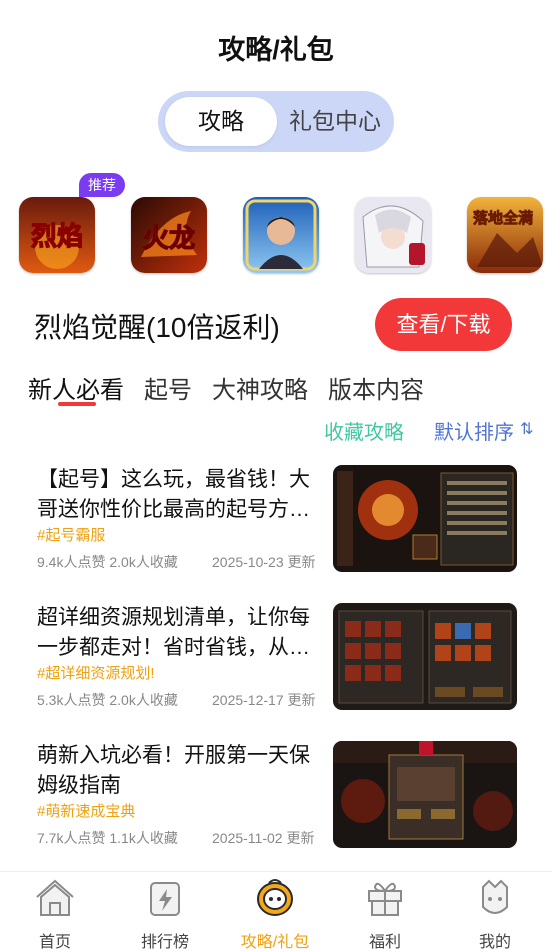 This screenshot has height=951, width=552. What do you see at coordinates (165, 899) in the screenshot?
I see `ranking-icon` at bounding box center [165, 899].